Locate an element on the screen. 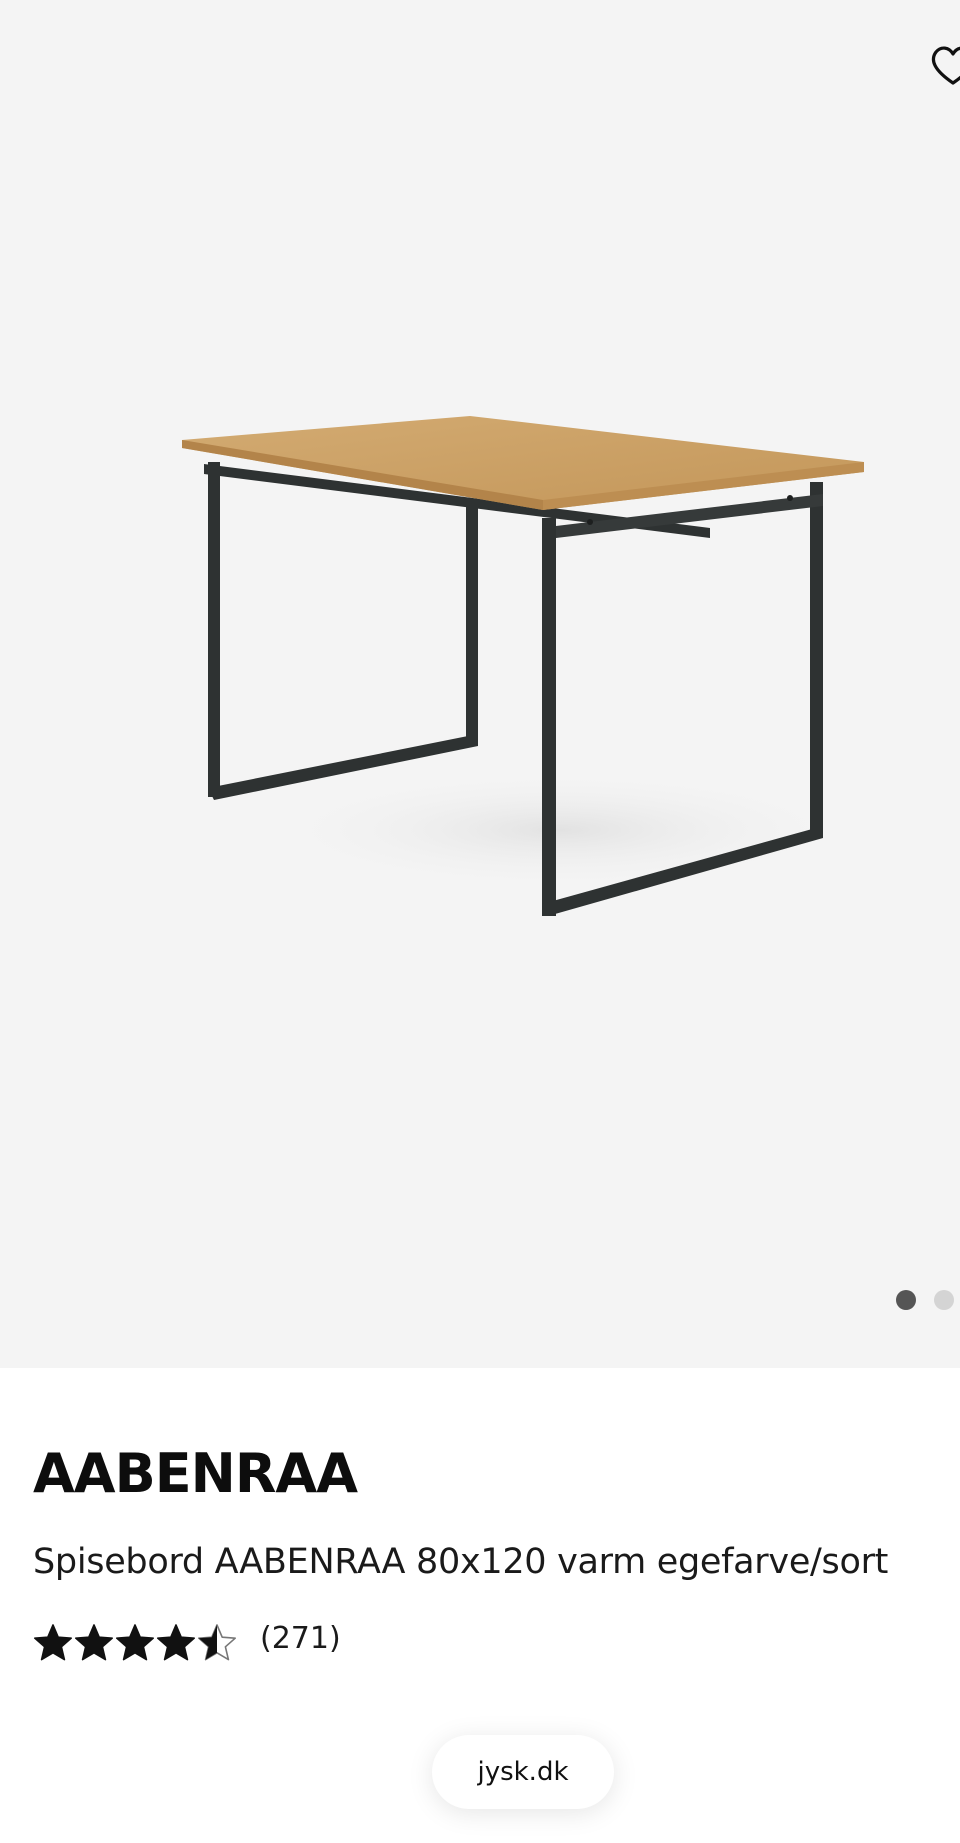 The image size is (960, 1843). rating-count: (271) is located at coordinates (300, 1638).